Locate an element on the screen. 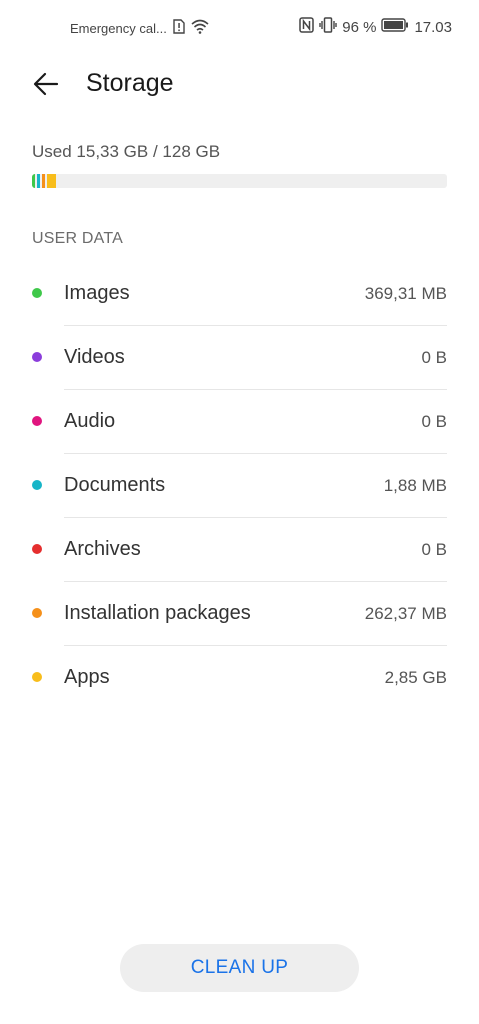  category-size: 1,88 MB is located at coordinates (415, 485).